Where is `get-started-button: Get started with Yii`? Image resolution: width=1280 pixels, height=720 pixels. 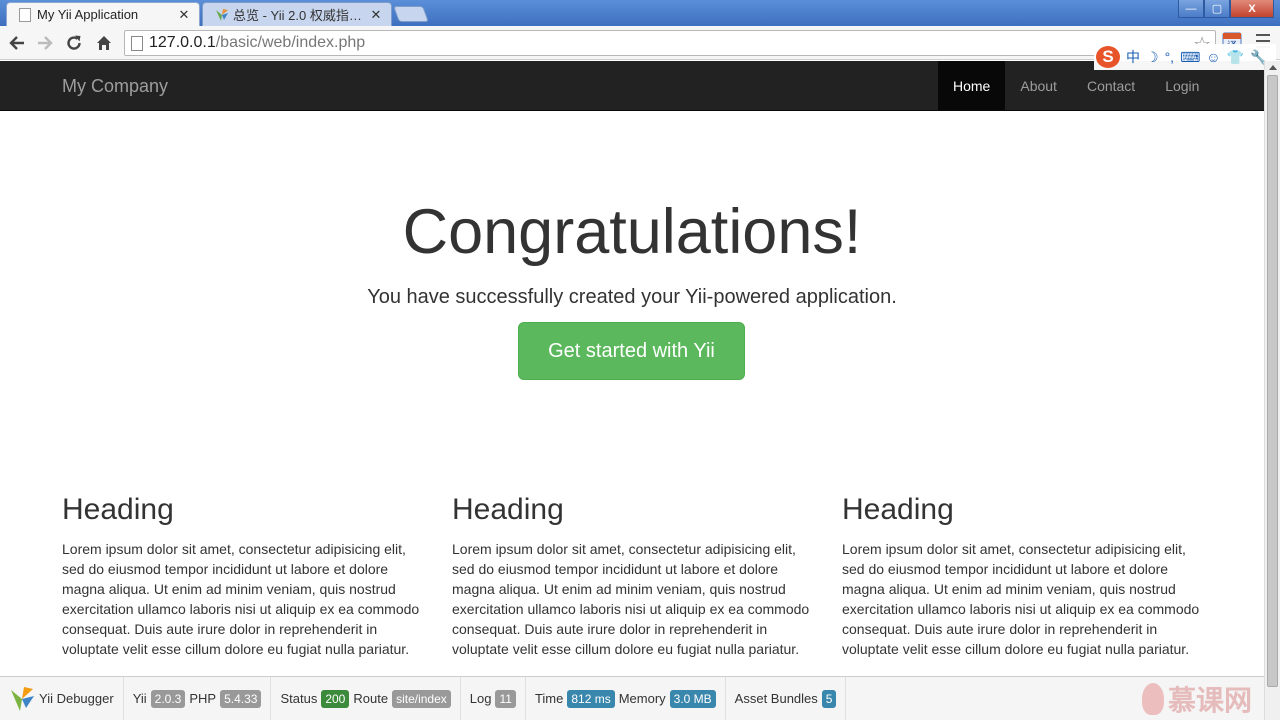 get-started-button: Get started with Yii is located at coordinates (631, 351).